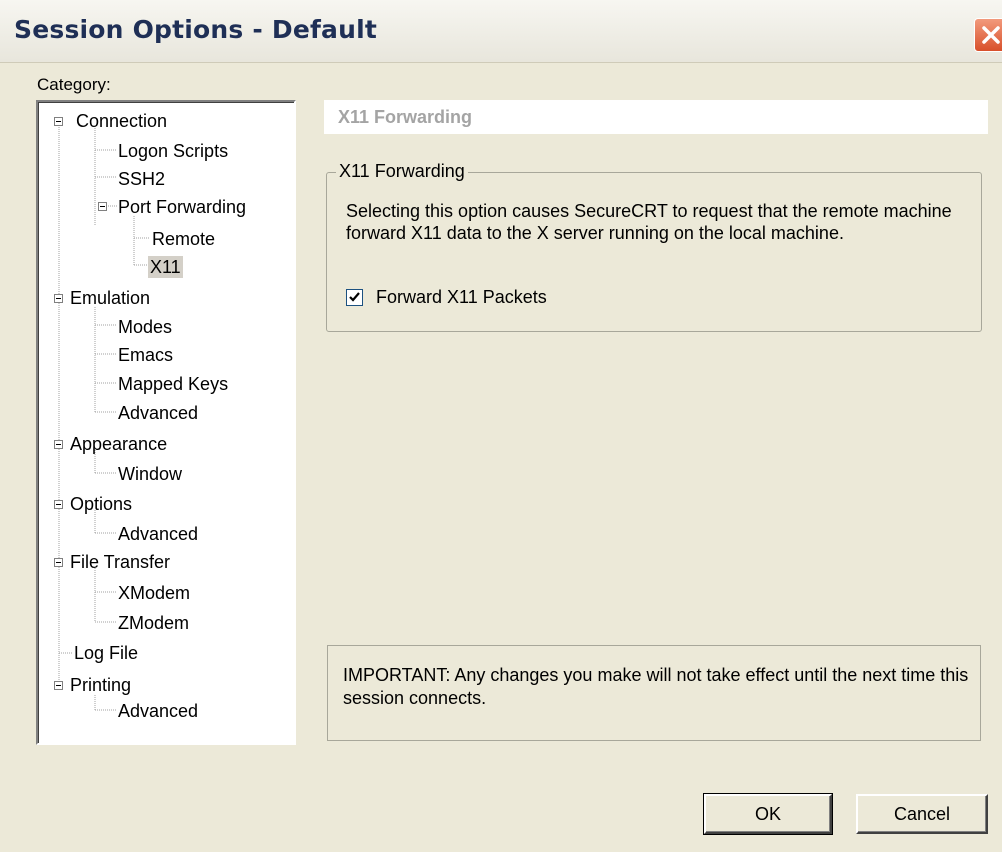 This screenshot has width=1002, height=852. What do you see at coordinates (158, 413) in the screenshot?
I see `tree-item-emulation-advanced: Advanced` at bounding box center [158, 413].